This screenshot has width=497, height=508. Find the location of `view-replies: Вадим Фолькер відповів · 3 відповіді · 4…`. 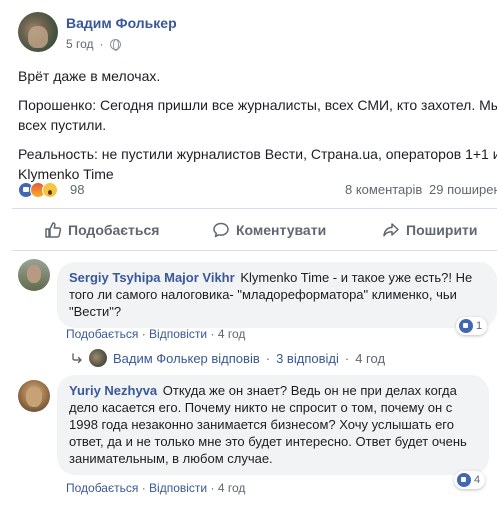

view-replies: Вадим Фолькер відповів · 3 відповіді · 4… is located at coordinates (228, 358).